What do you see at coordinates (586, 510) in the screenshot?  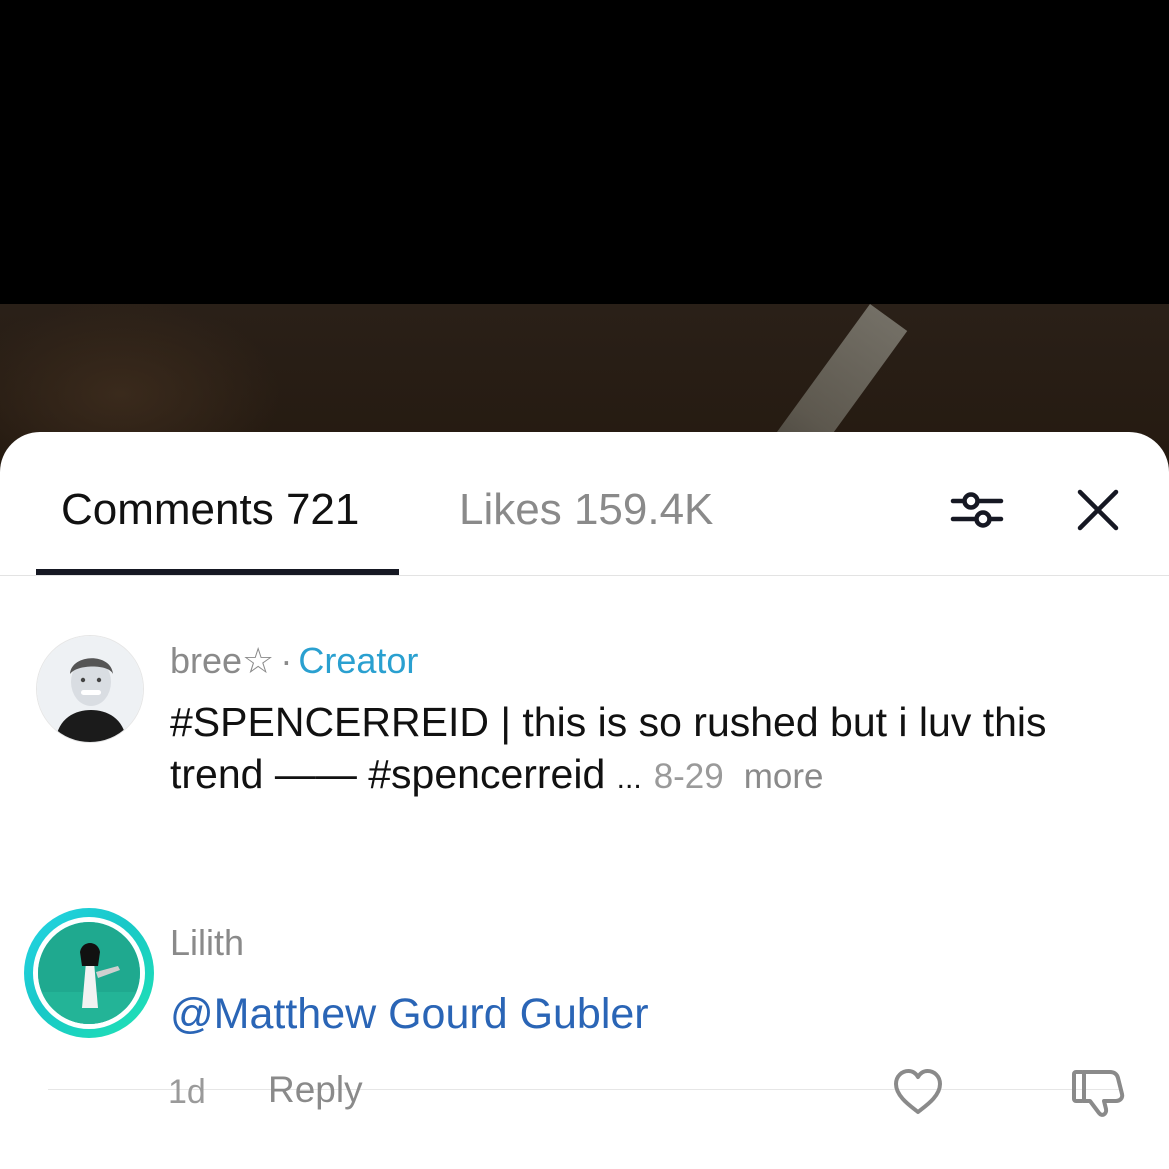 I see `tab-likes: Likes 159.4K` at bounding box center [586, 510].